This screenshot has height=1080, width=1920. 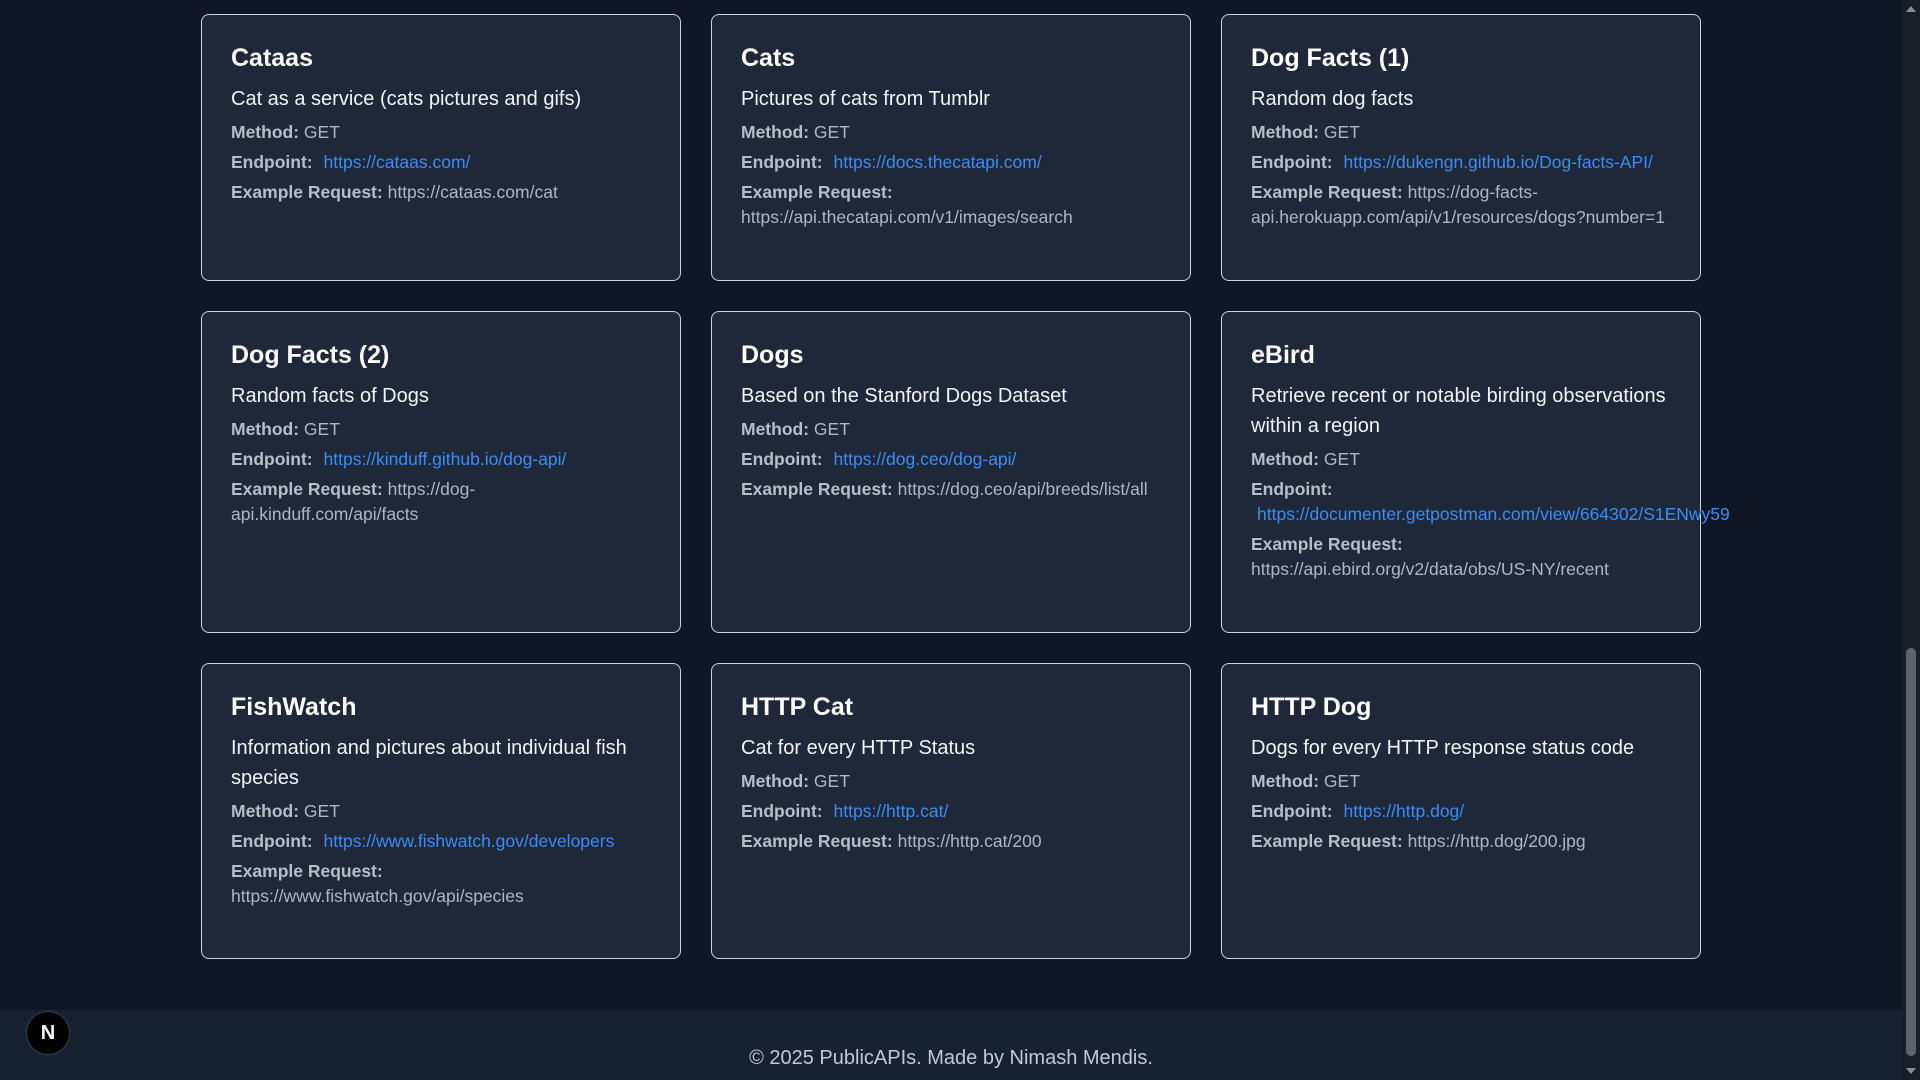 What do you see at coordinates (865, 99) in the screenshot?
I see `card-description: Pictures of cats from Tumblr` at bounding box center [865, 99].